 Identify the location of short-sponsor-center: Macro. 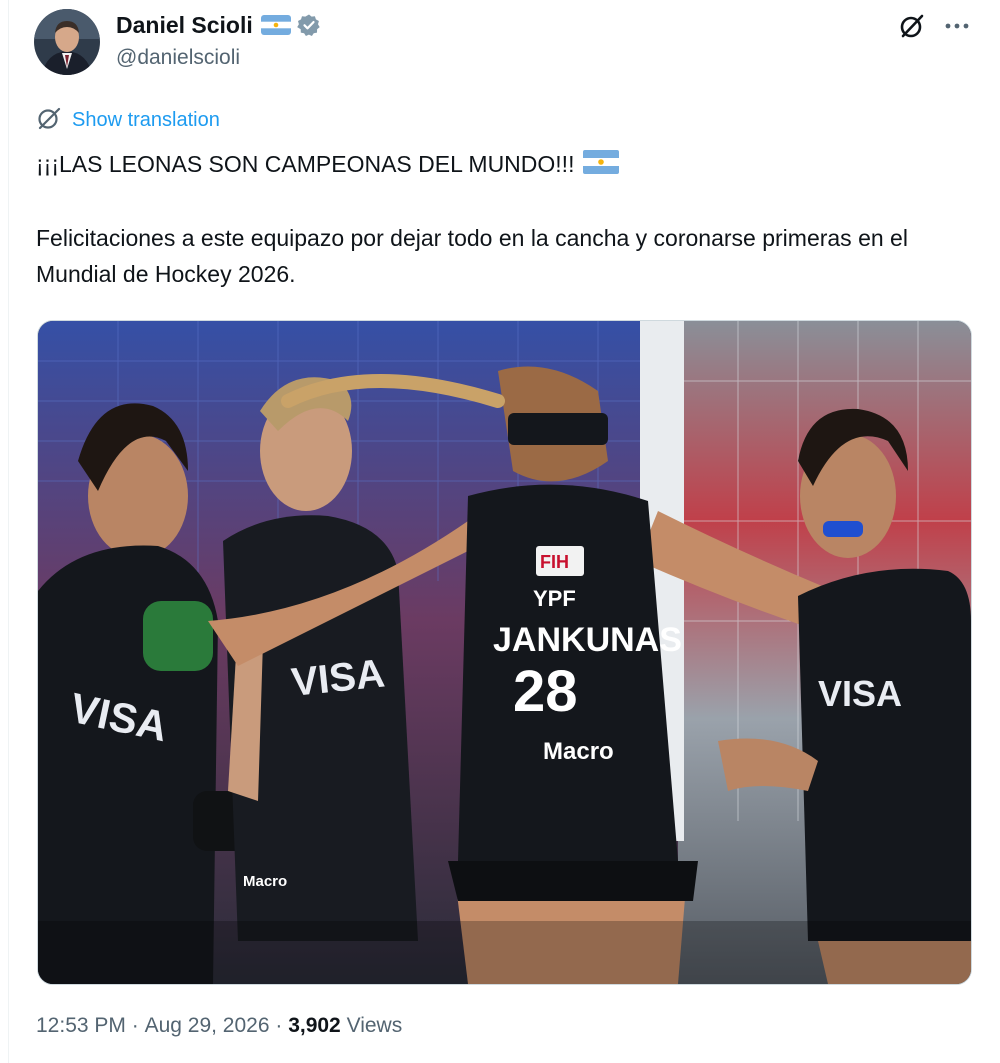
(578, 751).